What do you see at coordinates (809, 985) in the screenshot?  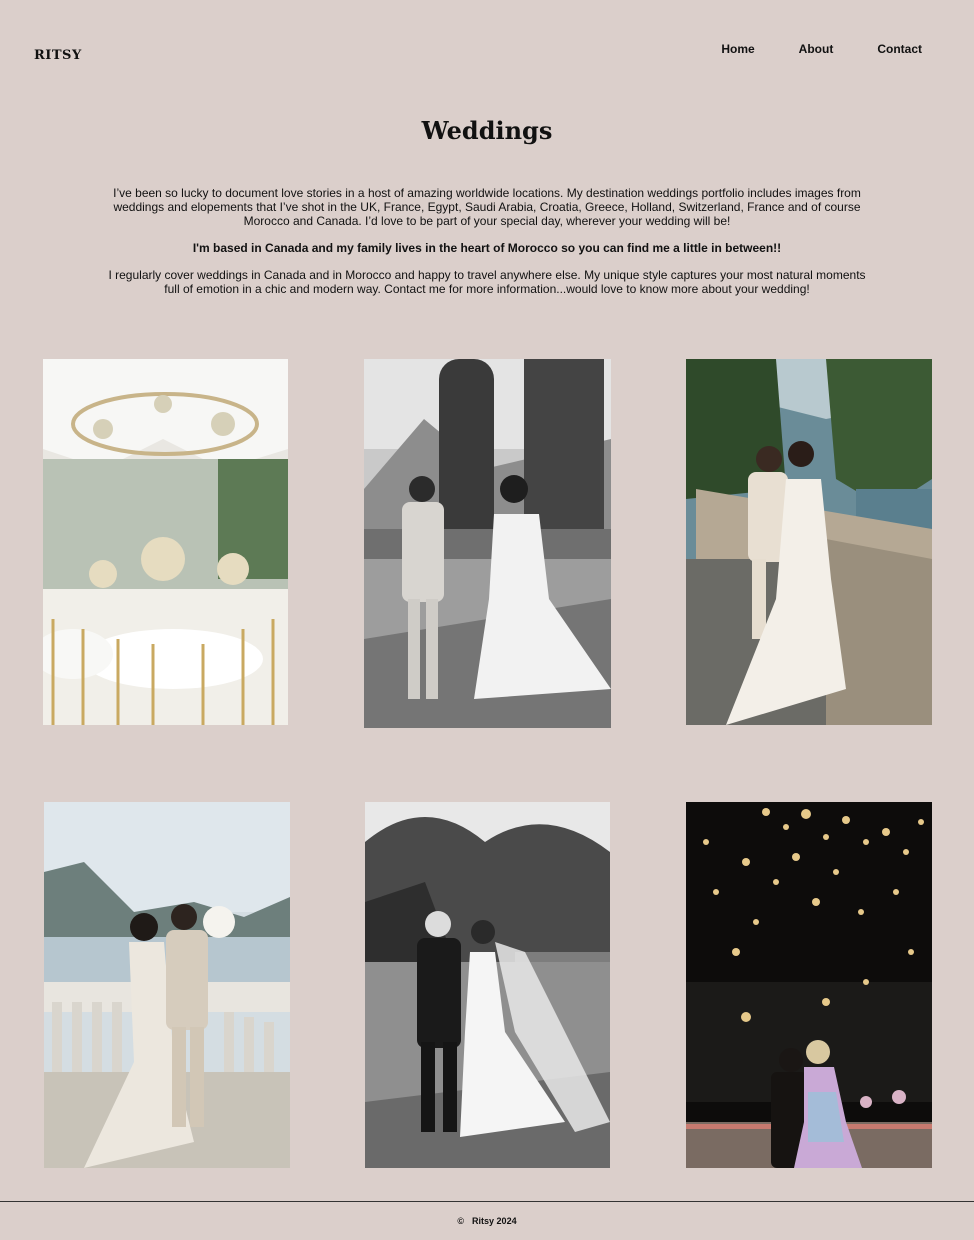 I see `fireworks-photo` at bounding box center [809, 985].